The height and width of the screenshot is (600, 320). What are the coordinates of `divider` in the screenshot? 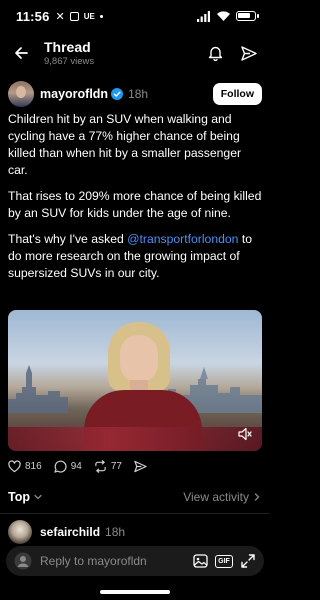 It's located at (135, 513).